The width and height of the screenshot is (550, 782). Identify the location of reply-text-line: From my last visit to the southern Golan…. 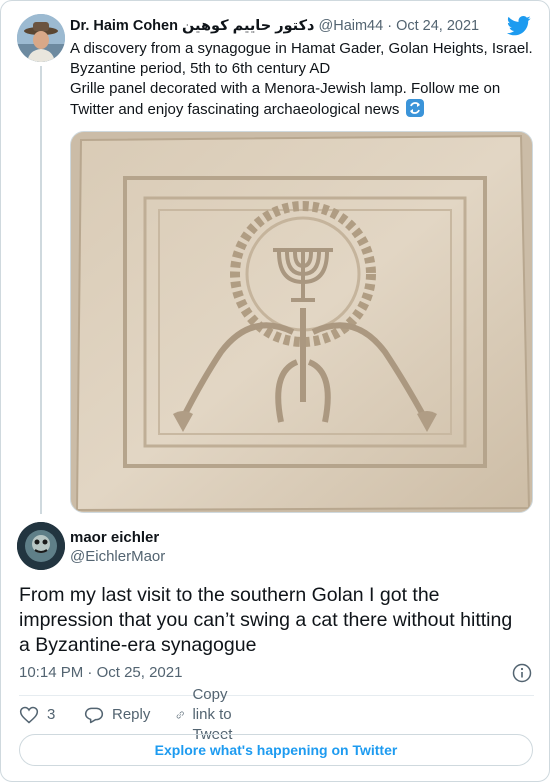
(229, 595).